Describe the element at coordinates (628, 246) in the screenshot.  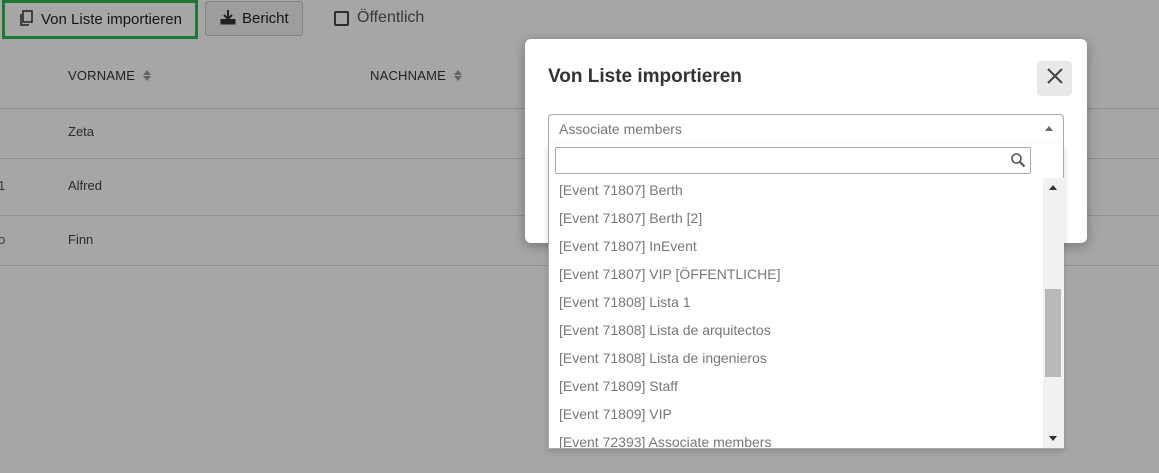
I see `select-option: [Event 71807] InEvent` at that location.